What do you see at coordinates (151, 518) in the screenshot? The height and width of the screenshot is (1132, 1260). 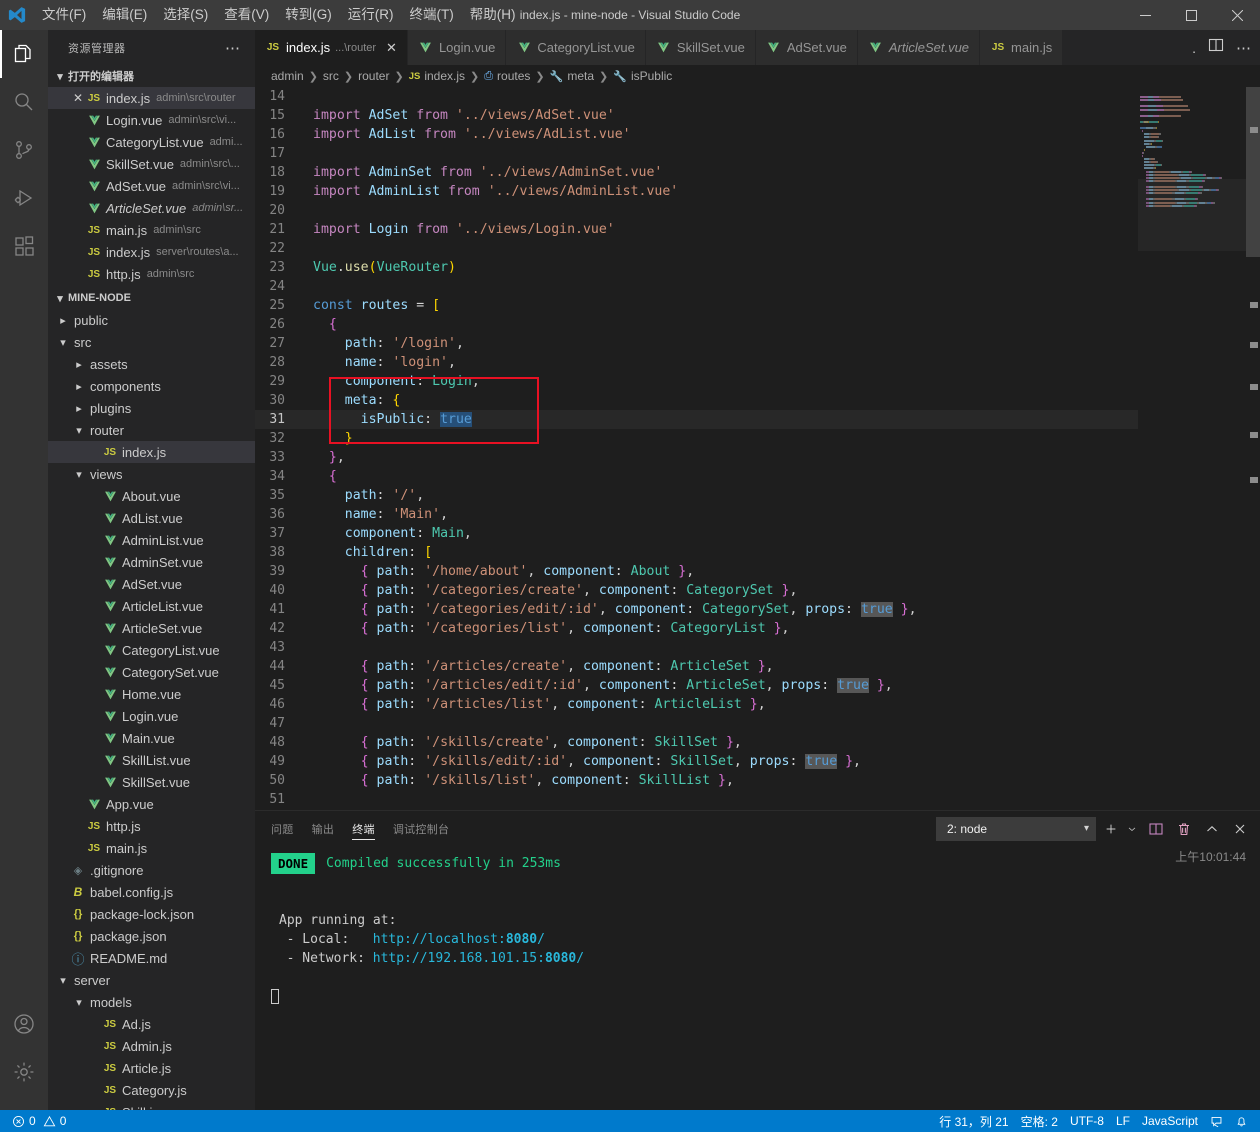 I see `file-row: AdList.vue` at bounding box center [151, 518].